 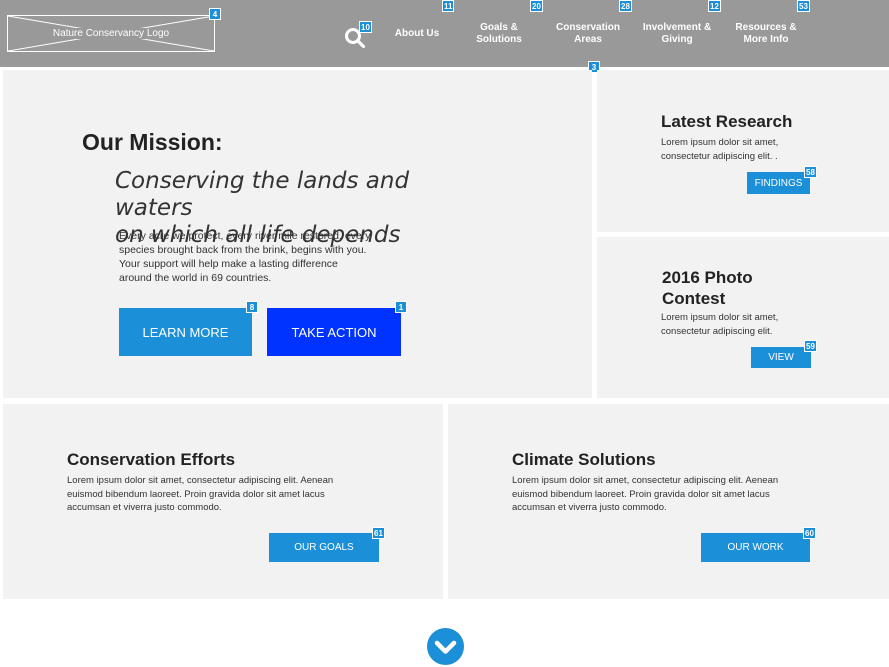 I want to click on our-goals-badge: 61, so click(x=378, y=533).